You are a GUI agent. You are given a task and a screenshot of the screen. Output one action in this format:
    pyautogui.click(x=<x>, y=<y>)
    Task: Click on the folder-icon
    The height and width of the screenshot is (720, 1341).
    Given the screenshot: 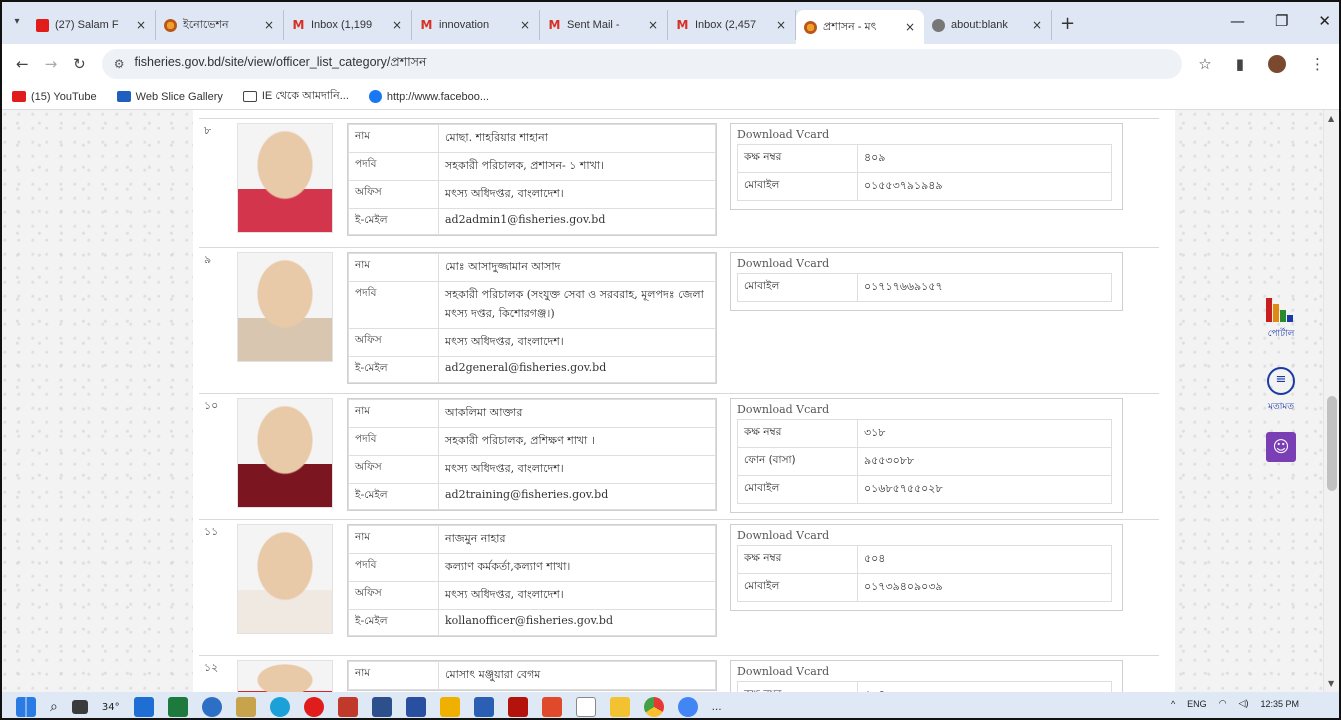 What is the action you would take?
    pyautogui.click(x=249, y=96)
    